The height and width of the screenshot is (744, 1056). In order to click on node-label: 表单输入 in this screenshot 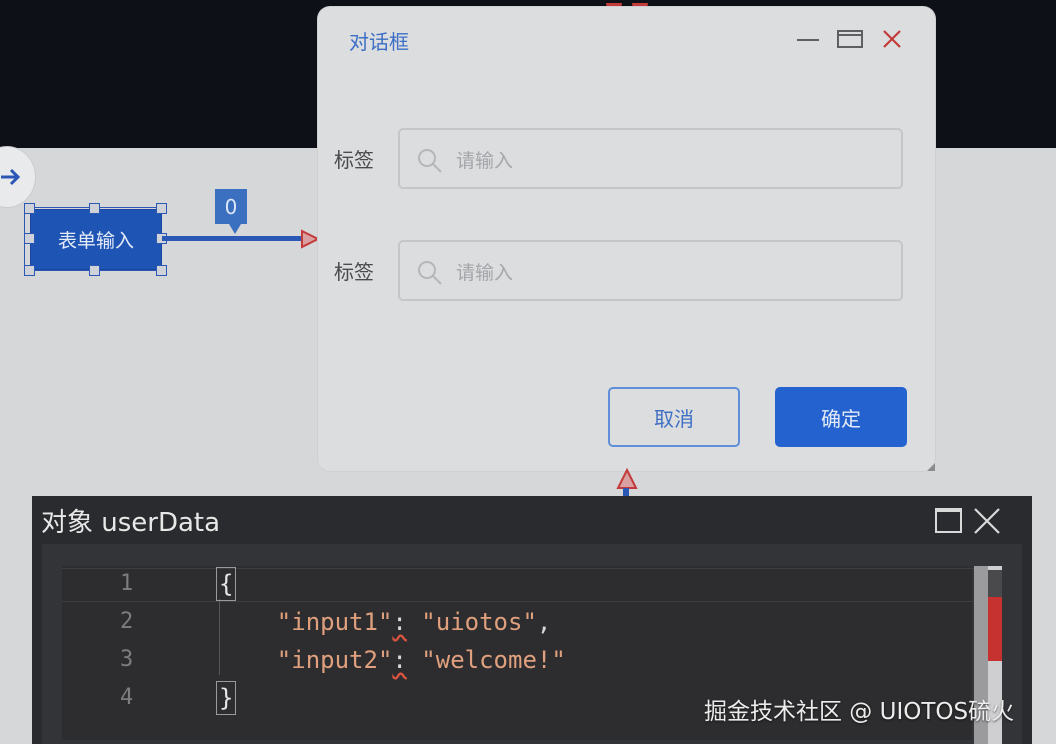, I will do `click(95, 241)`.